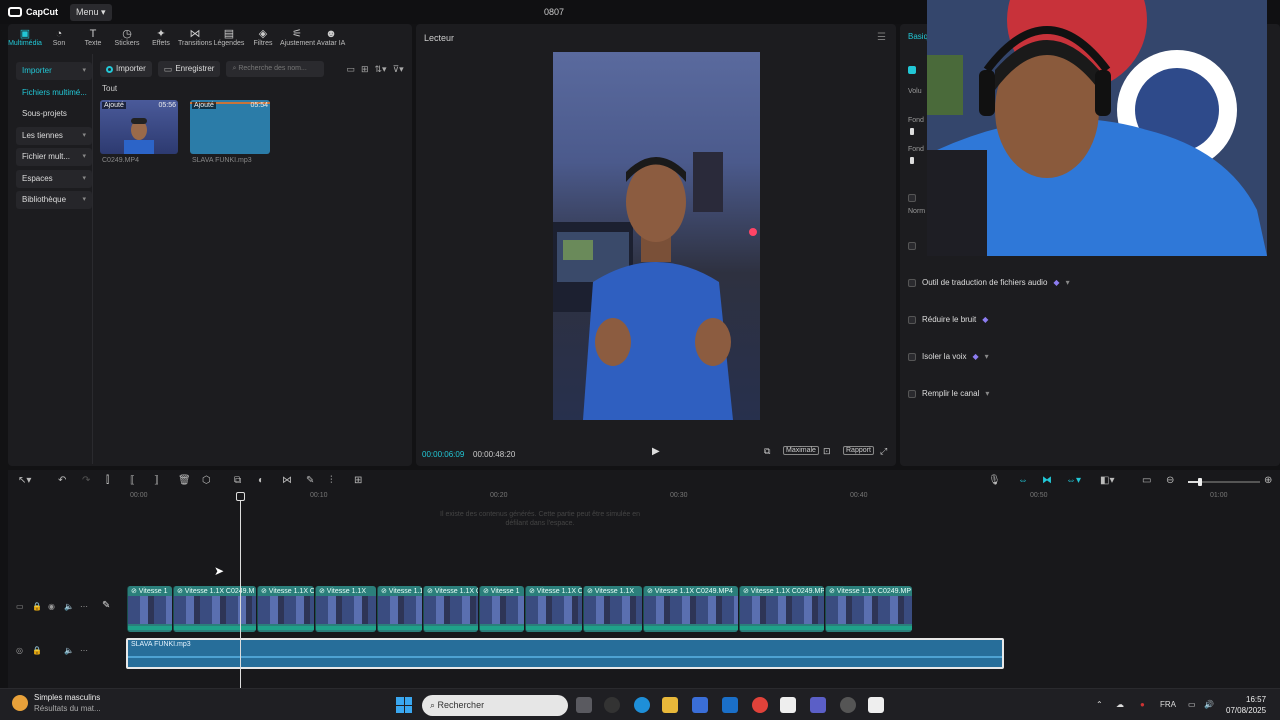  Describe the element at coordinates (331, 39) in the screenshot. I see `tab-ai-avatar: ☻ Avatar IA` at that location.